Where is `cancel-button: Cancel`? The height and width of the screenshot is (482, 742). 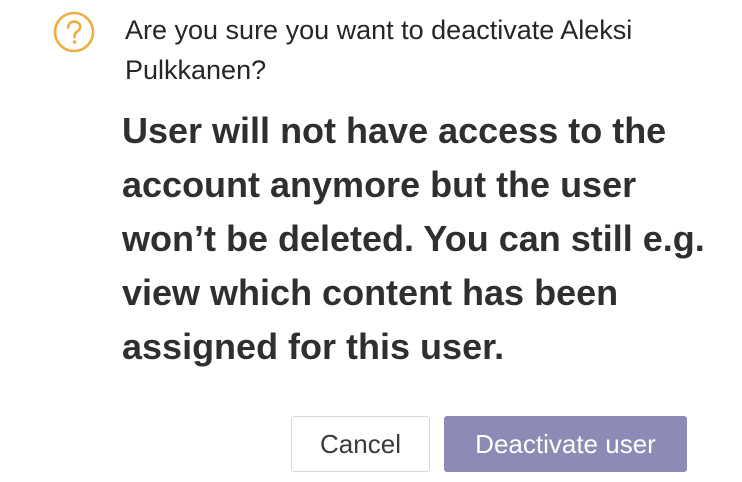
cancel-button: Cancel is located at coordinates (360, 444).